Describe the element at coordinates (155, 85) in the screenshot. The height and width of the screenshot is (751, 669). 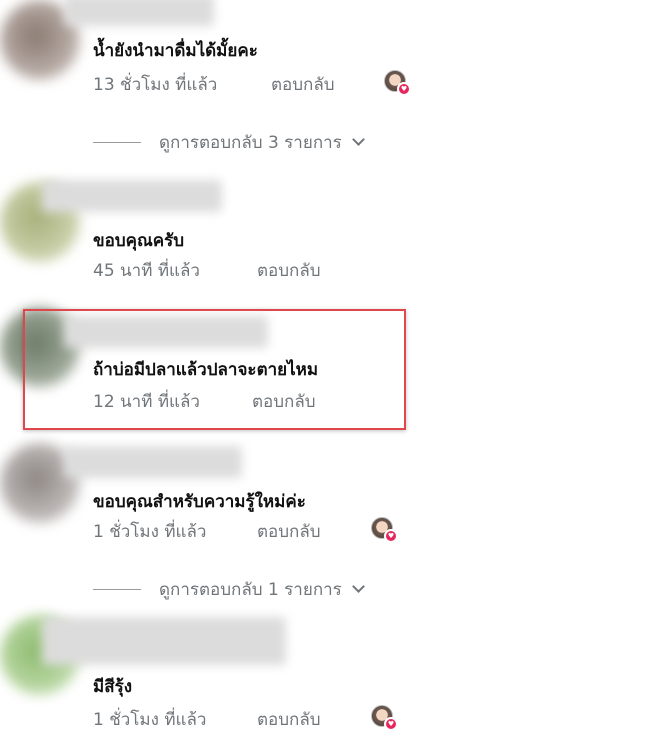
I see `comment-time: 13 ชั่วโมง ที่แล้ว` at that location.